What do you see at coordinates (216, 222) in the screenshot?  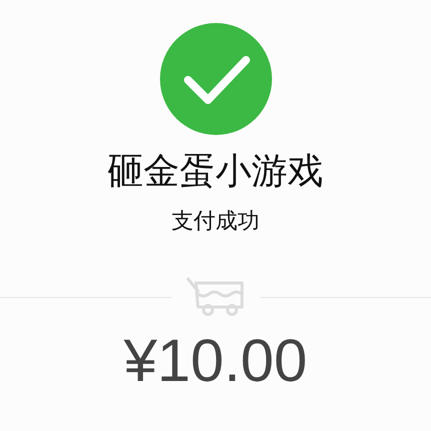 I see `payment-status: 支付成功` at bounding box center [216, 222].